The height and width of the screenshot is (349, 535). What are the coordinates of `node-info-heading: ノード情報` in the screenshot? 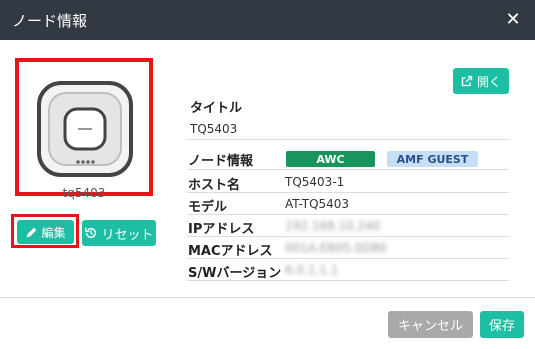 It's located at (221, 161).